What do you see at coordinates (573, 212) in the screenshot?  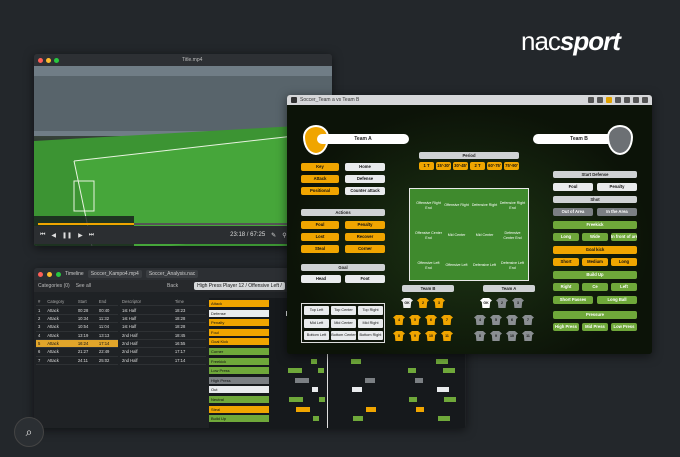 I see `out-of-area-button: Out of Area` at bounding box center [573, 212].